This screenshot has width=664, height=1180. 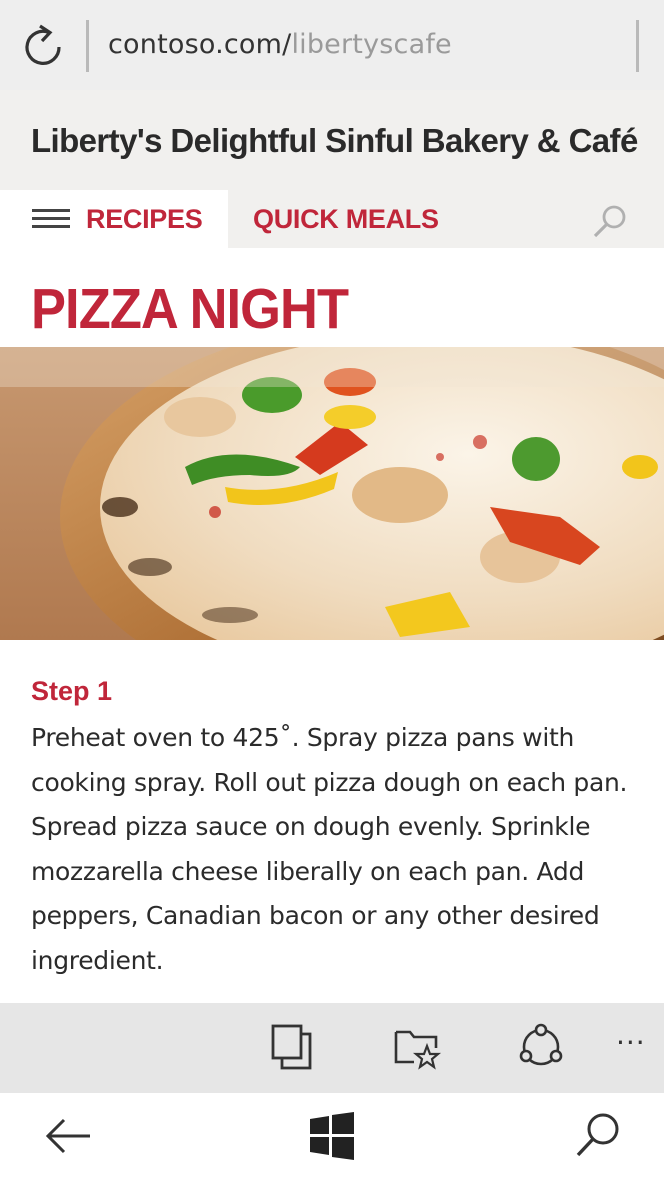 What do you see at coordinates (332, 1136) in the screenshot?
I see `windows-logo-icon` at bounding box center [332, 1136].